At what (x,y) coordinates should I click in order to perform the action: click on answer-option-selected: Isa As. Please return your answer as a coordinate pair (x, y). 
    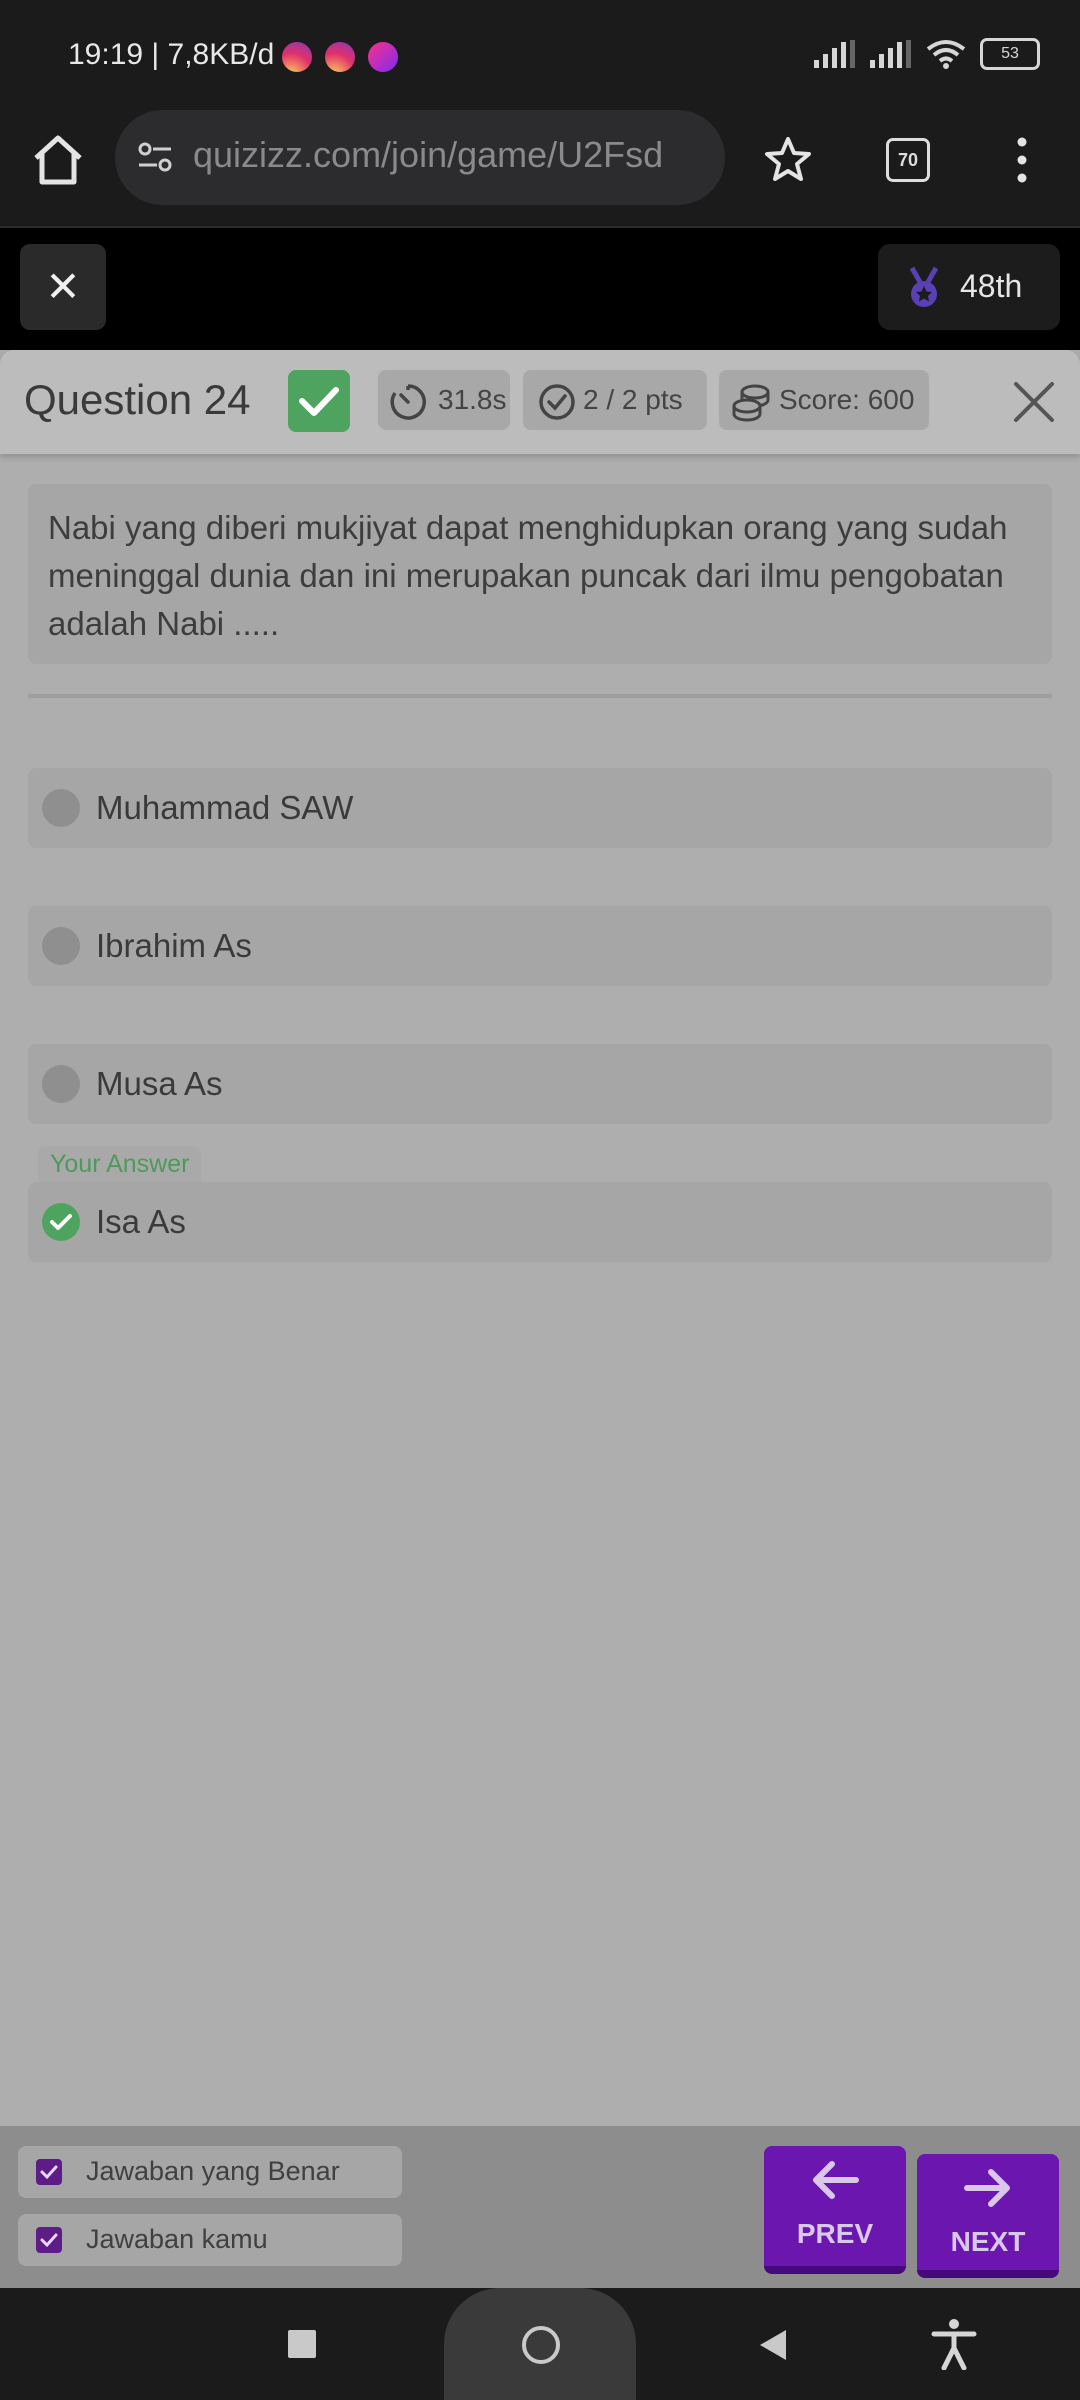
    Looking at the image, I should click on (540, 1222).